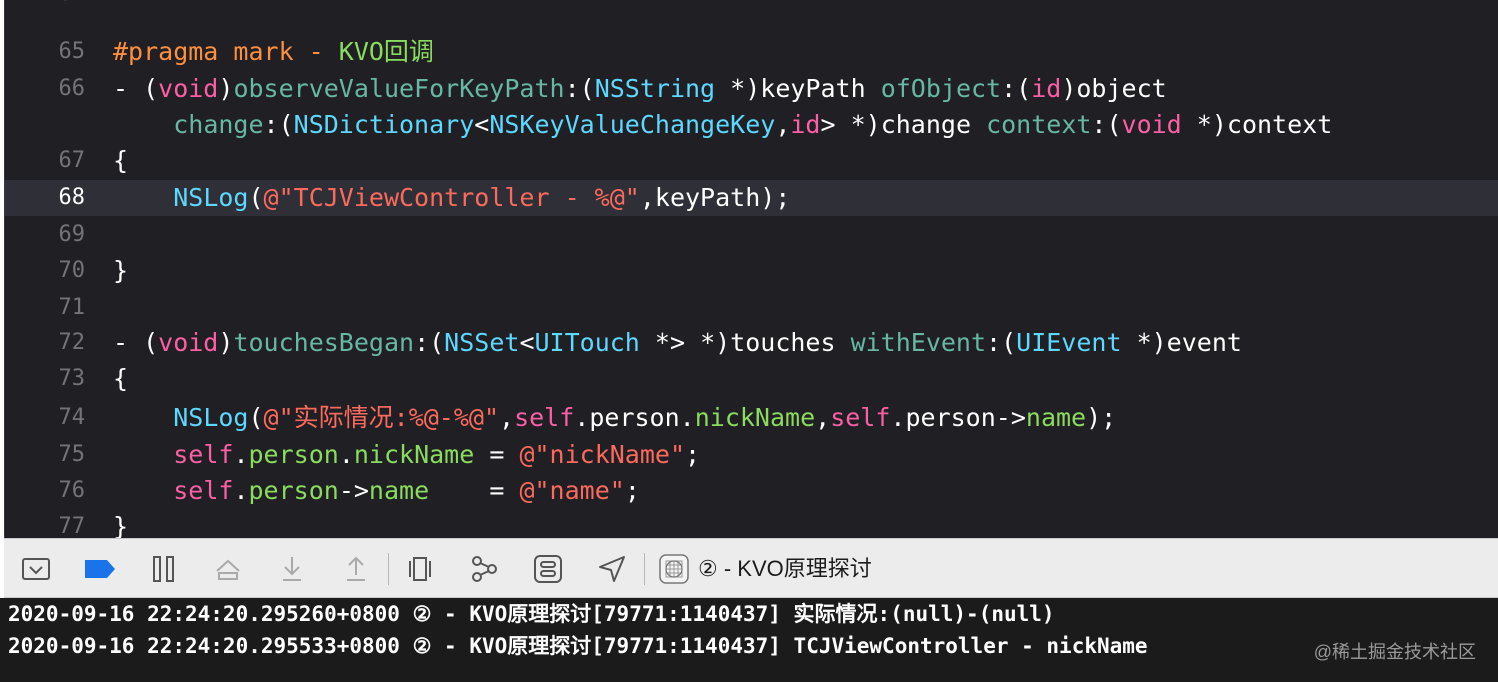  What do you see at coordinates (164, 569) in the screenshot?
I see `pause-button` at bounding box center [164, 569].